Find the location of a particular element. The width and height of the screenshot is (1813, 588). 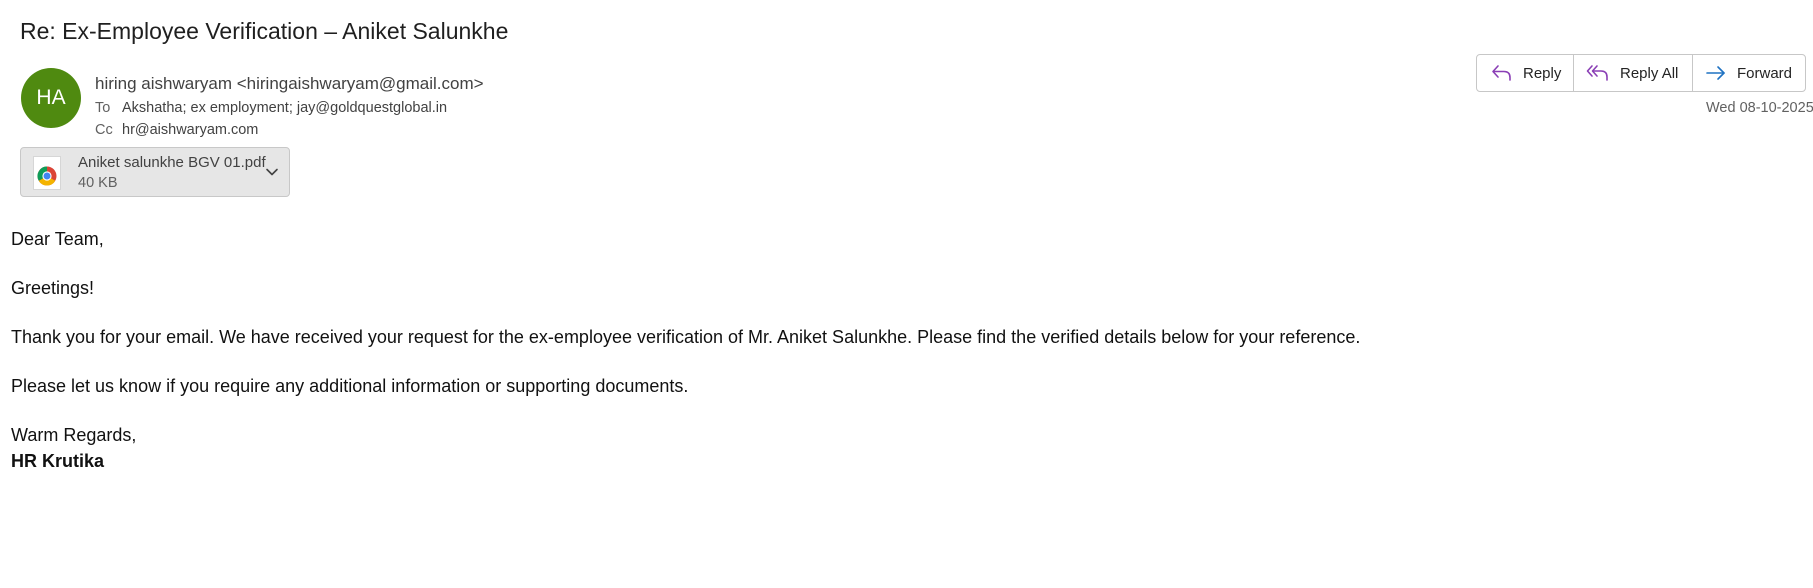

reply-all-label: Reply All is located at coordinates (1649, 73).